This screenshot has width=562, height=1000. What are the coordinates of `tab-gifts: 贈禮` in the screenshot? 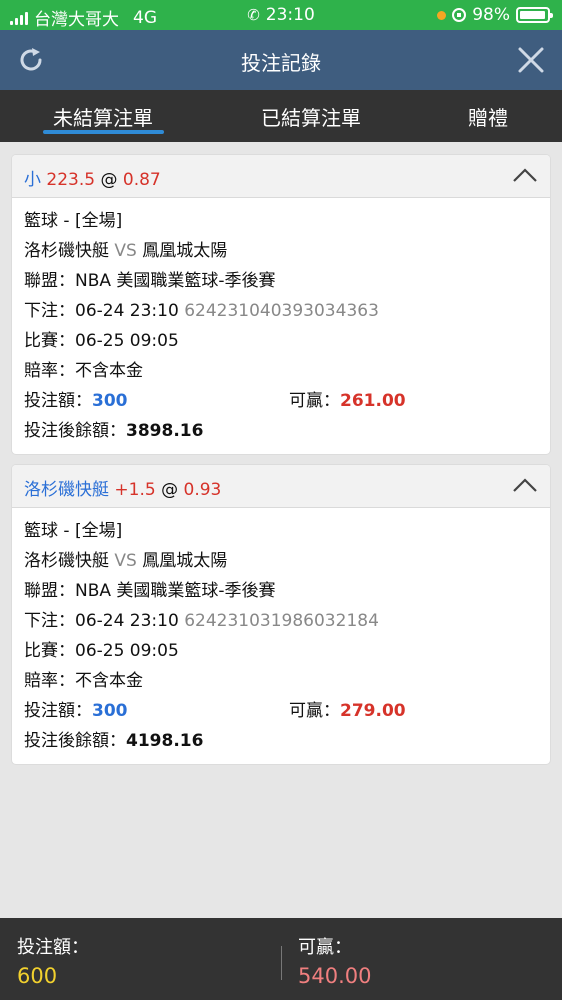 It's located at (488, 116).